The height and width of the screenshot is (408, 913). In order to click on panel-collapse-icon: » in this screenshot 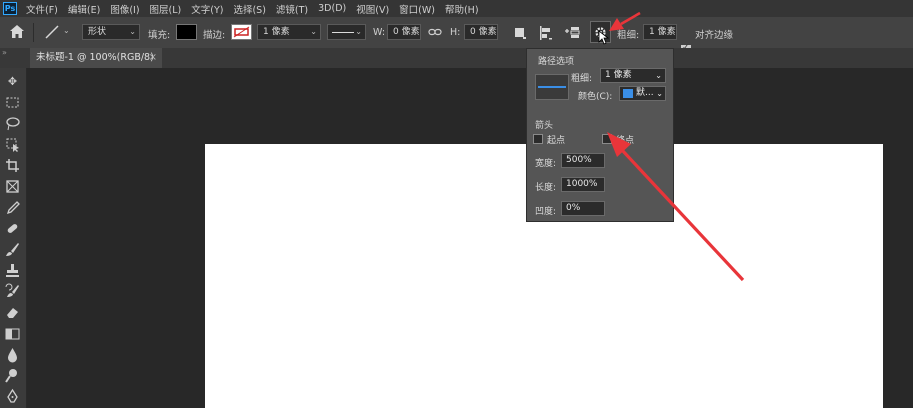, I will do `click(4, 52)`.